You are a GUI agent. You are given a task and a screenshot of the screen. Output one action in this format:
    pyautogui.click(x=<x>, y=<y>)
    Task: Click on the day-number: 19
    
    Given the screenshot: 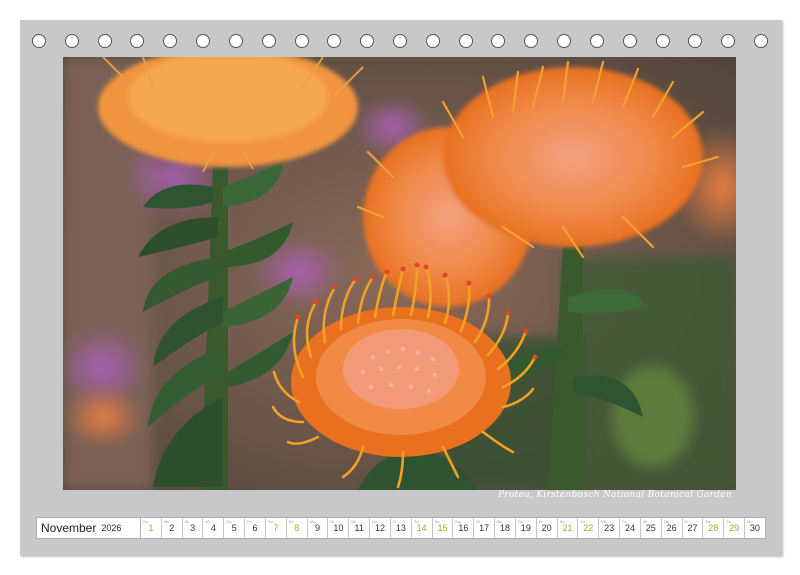 What is the action you would take?
    pyautogui.click(x=525, y=528)
    